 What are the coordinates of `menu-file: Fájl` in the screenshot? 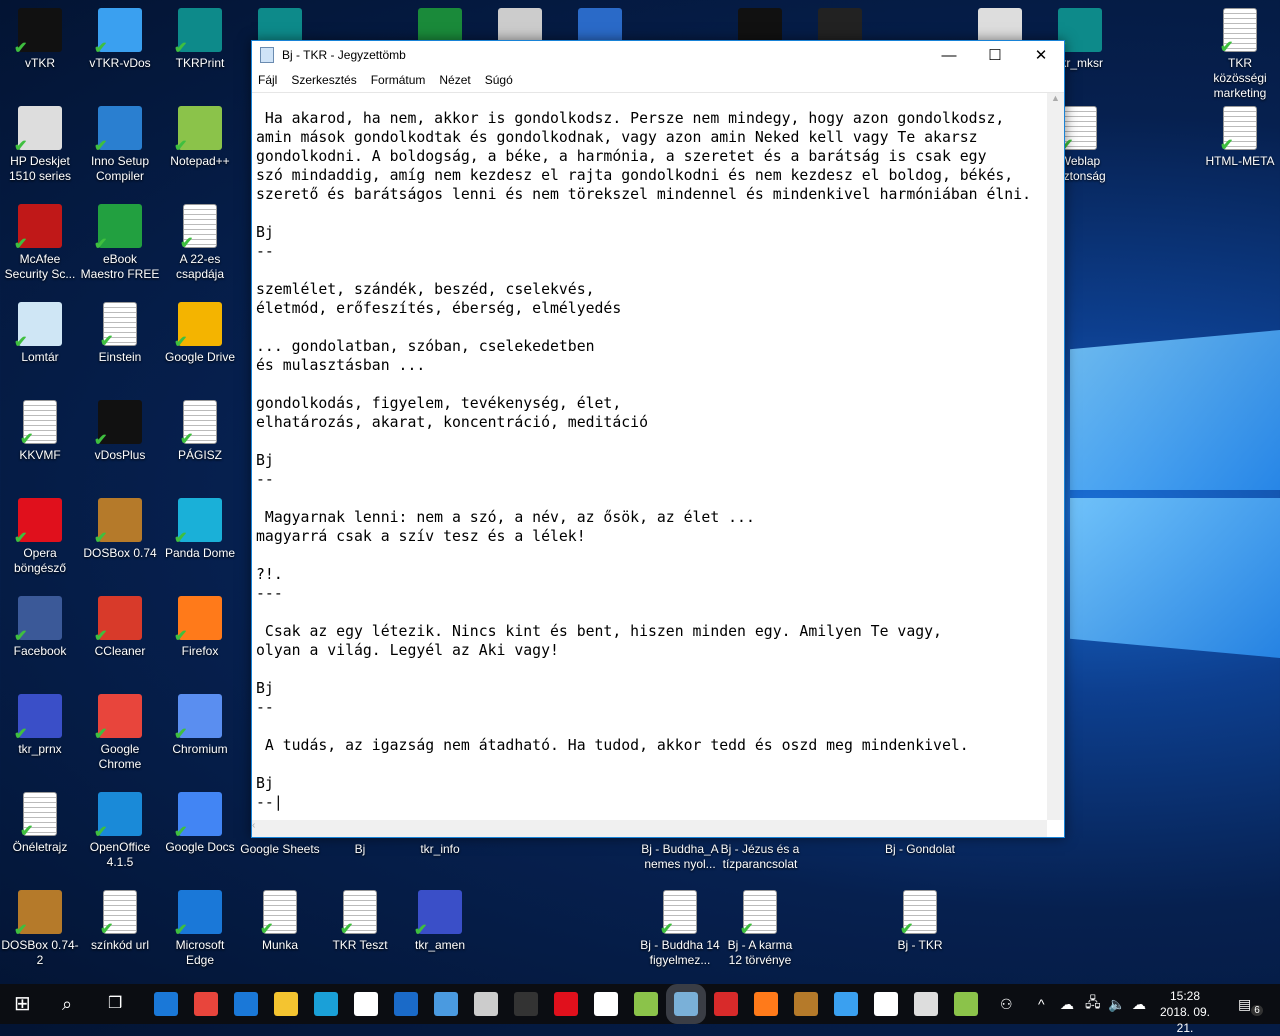 It's located at (267, 80).